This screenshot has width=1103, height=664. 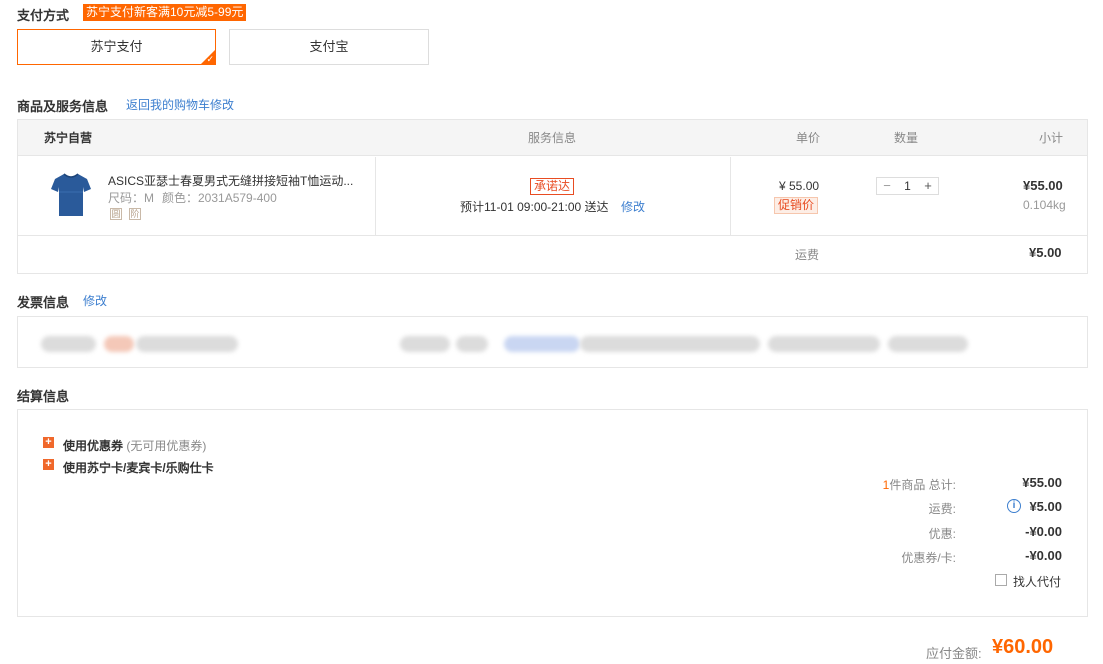 I want to click on quantity-decrease-button: −, so click(x=887, y=186).